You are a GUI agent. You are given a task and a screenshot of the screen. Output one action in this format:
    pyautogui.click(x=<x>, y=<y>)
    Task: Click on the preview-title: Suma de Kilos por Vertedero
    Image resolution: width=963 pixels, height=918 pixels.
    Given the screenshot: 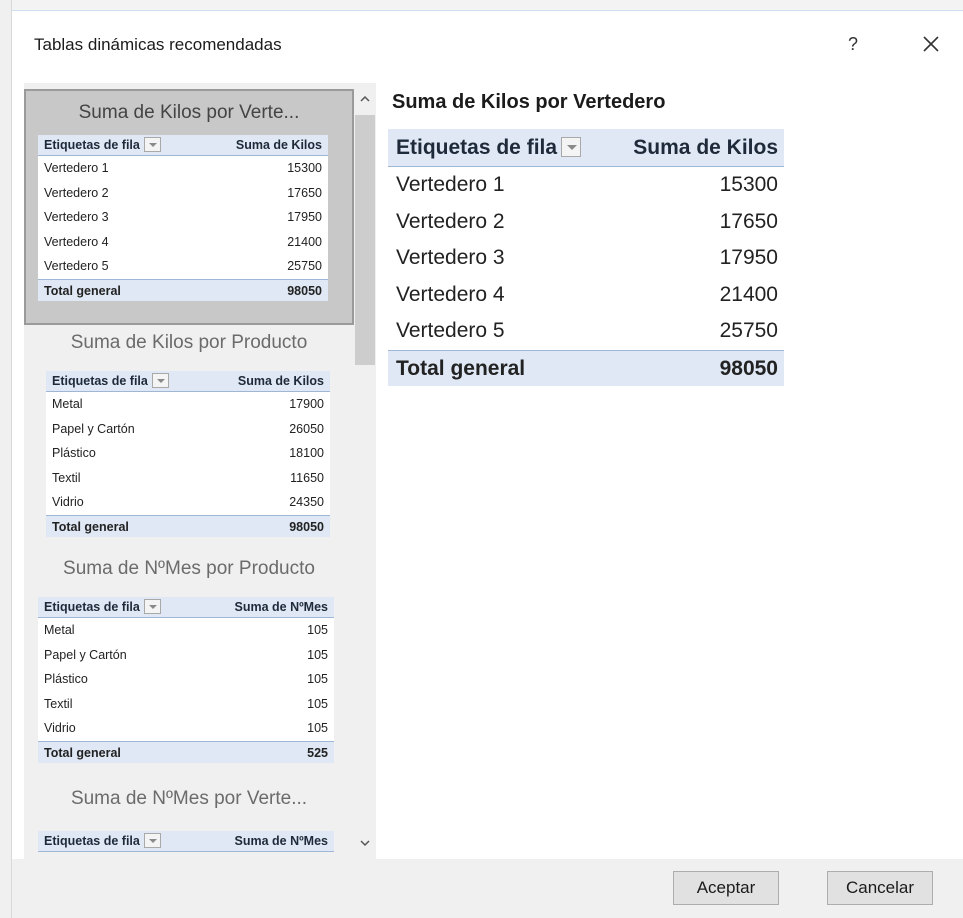 What is the action you would take?
    pyautogui.click(x=529, y=102)
    